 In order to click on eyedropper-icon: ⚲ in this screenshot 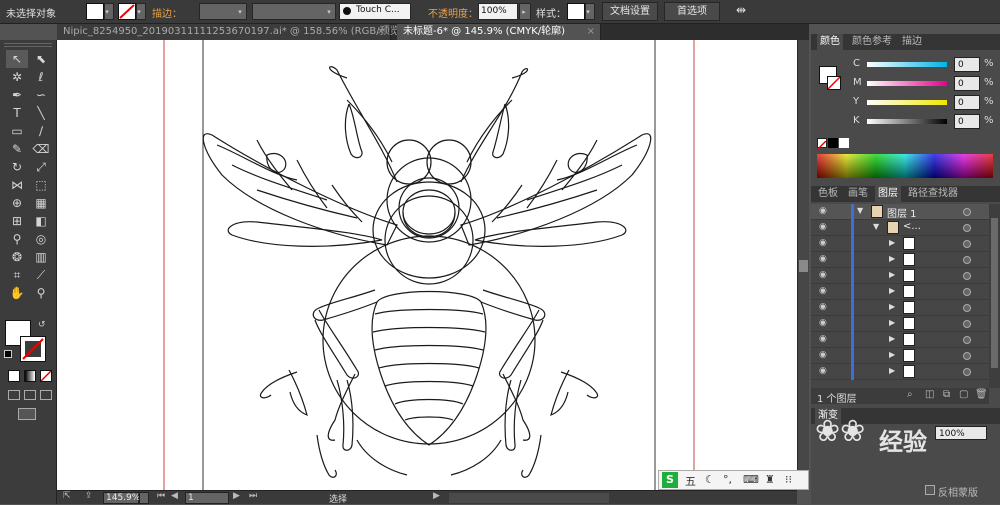, I will do `click(17, 239)`.